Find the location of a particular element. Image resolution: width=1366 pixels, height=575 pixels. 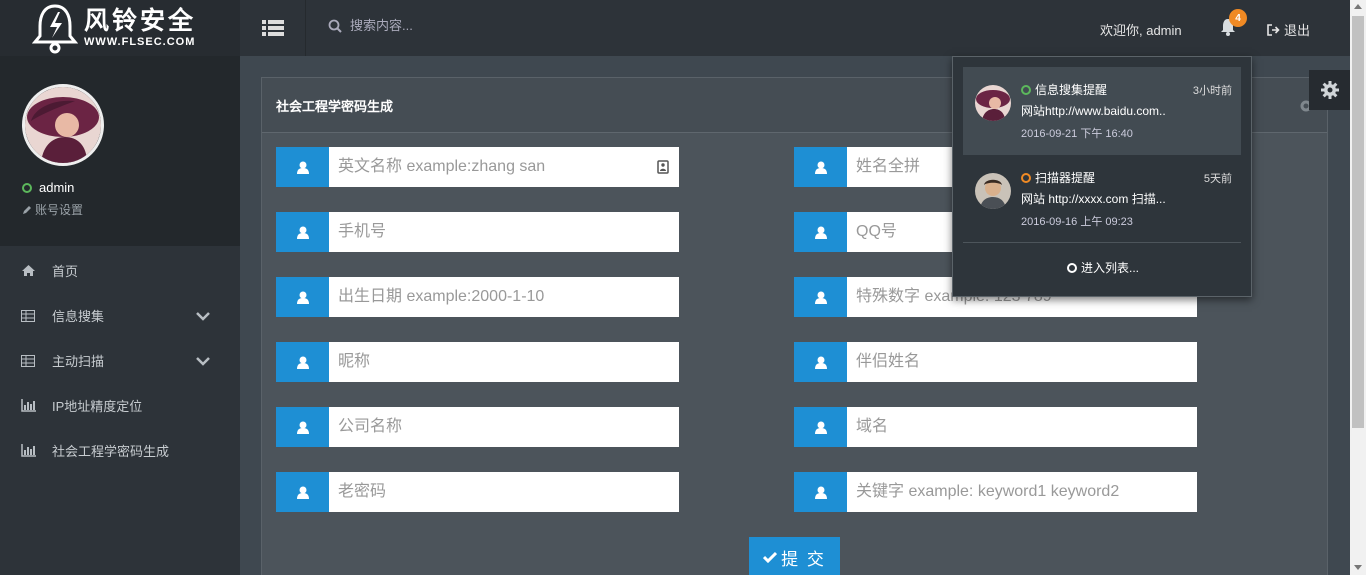

domain-input is located at coordinates (1022, 427).